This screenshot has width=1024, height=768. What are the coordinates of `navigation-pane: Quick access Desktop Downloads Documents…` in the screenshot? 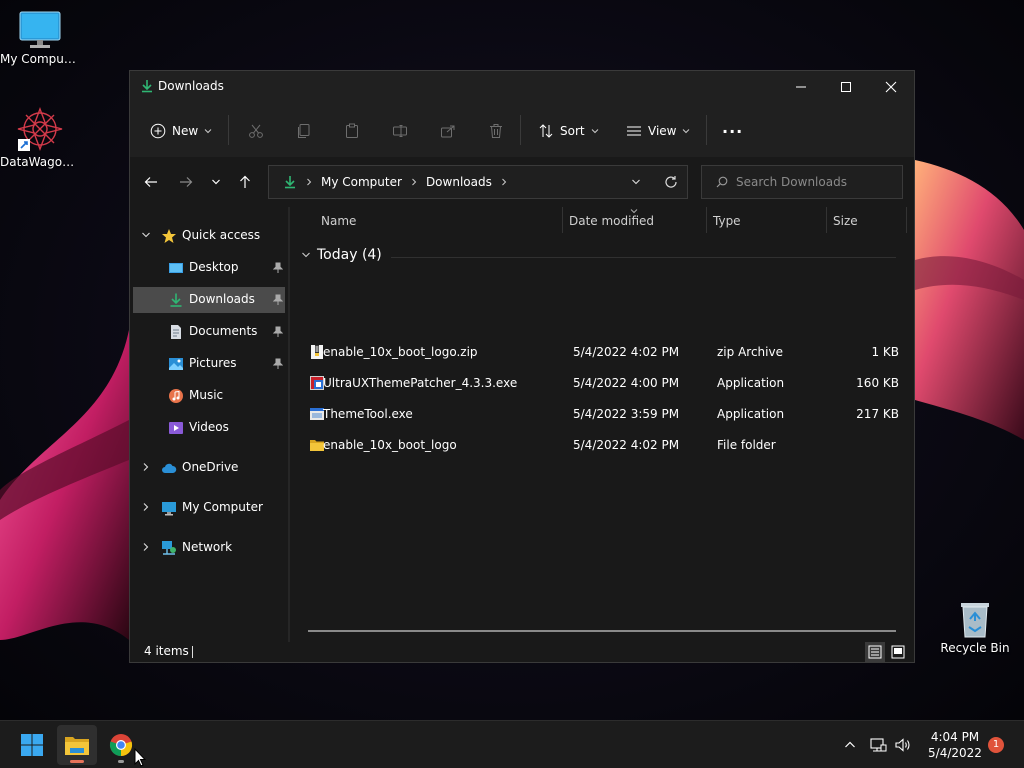 It's located at (209, 424).